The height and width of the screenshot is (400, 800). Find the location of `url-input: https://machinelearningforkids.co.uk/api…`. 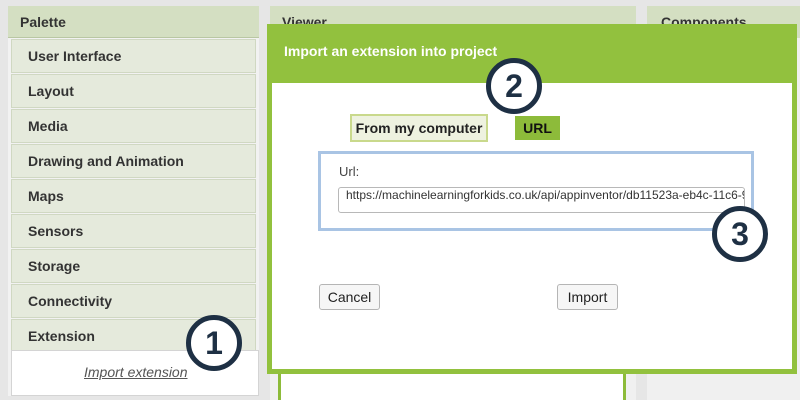

url-input: https://machinelearningforkids.co.uk/api… is located at coordinates (541, 200).